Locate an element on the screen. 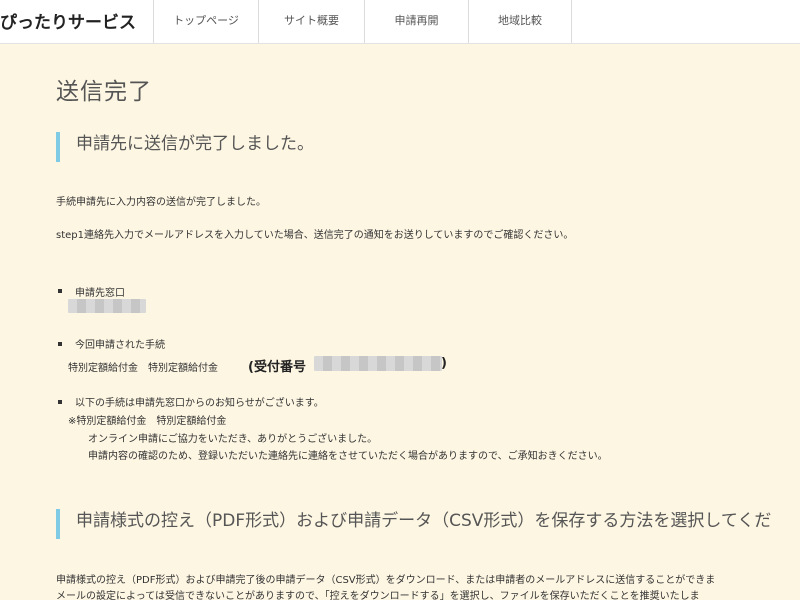 The height and width of the screenshot is (600, 800). global-nav: トップページ サイト概要 申請再開 地域比較 is located at coordinates (362, 21).